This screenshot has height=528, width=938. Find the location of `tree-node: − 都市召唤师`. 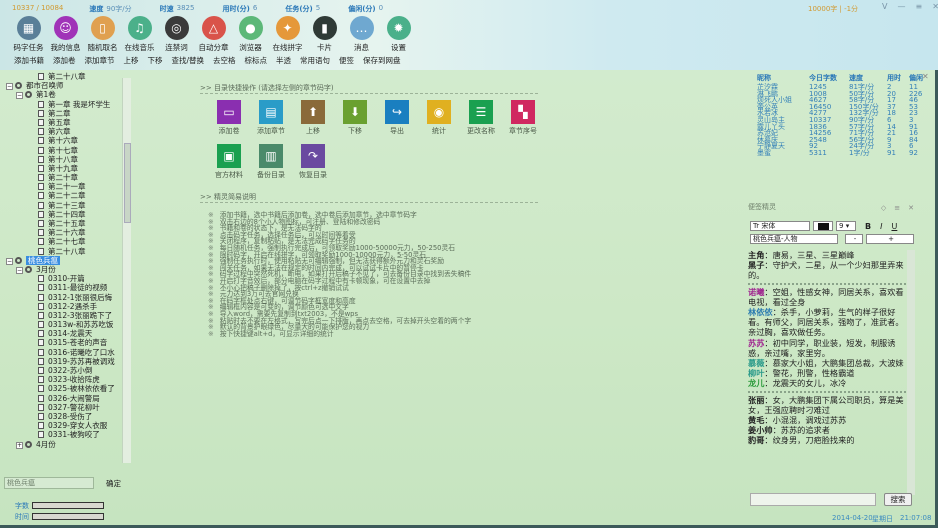

tree-node: − 都市召唤师 is located at coordinates (66, 86).